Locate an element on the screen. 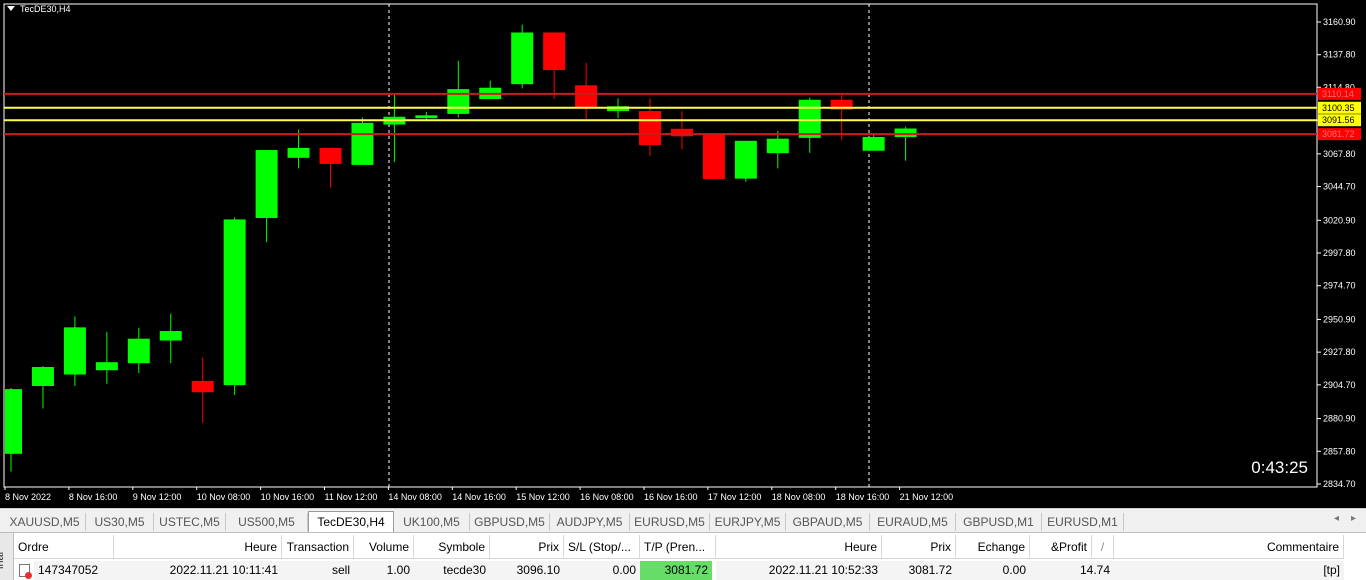 This screenshot has height=580, width=1366. chart-tab: EURAUD,M5 is located at coordinates (913, 522).